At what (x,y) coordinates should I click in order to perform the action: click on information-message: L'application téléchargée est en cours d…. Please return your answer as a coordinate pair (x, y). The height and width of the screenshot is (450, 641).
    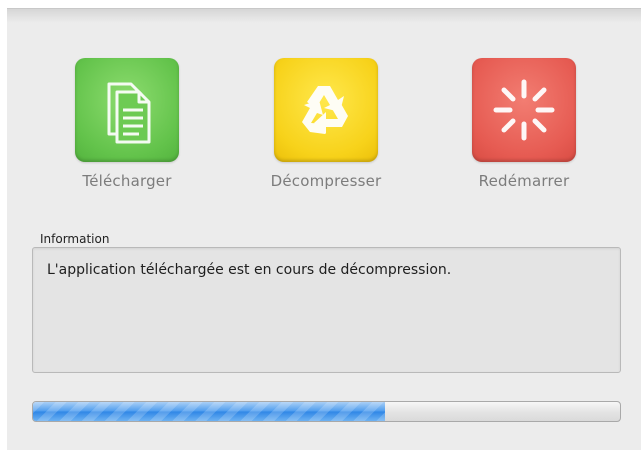
    Looking at the image, I should click on (249, 270).